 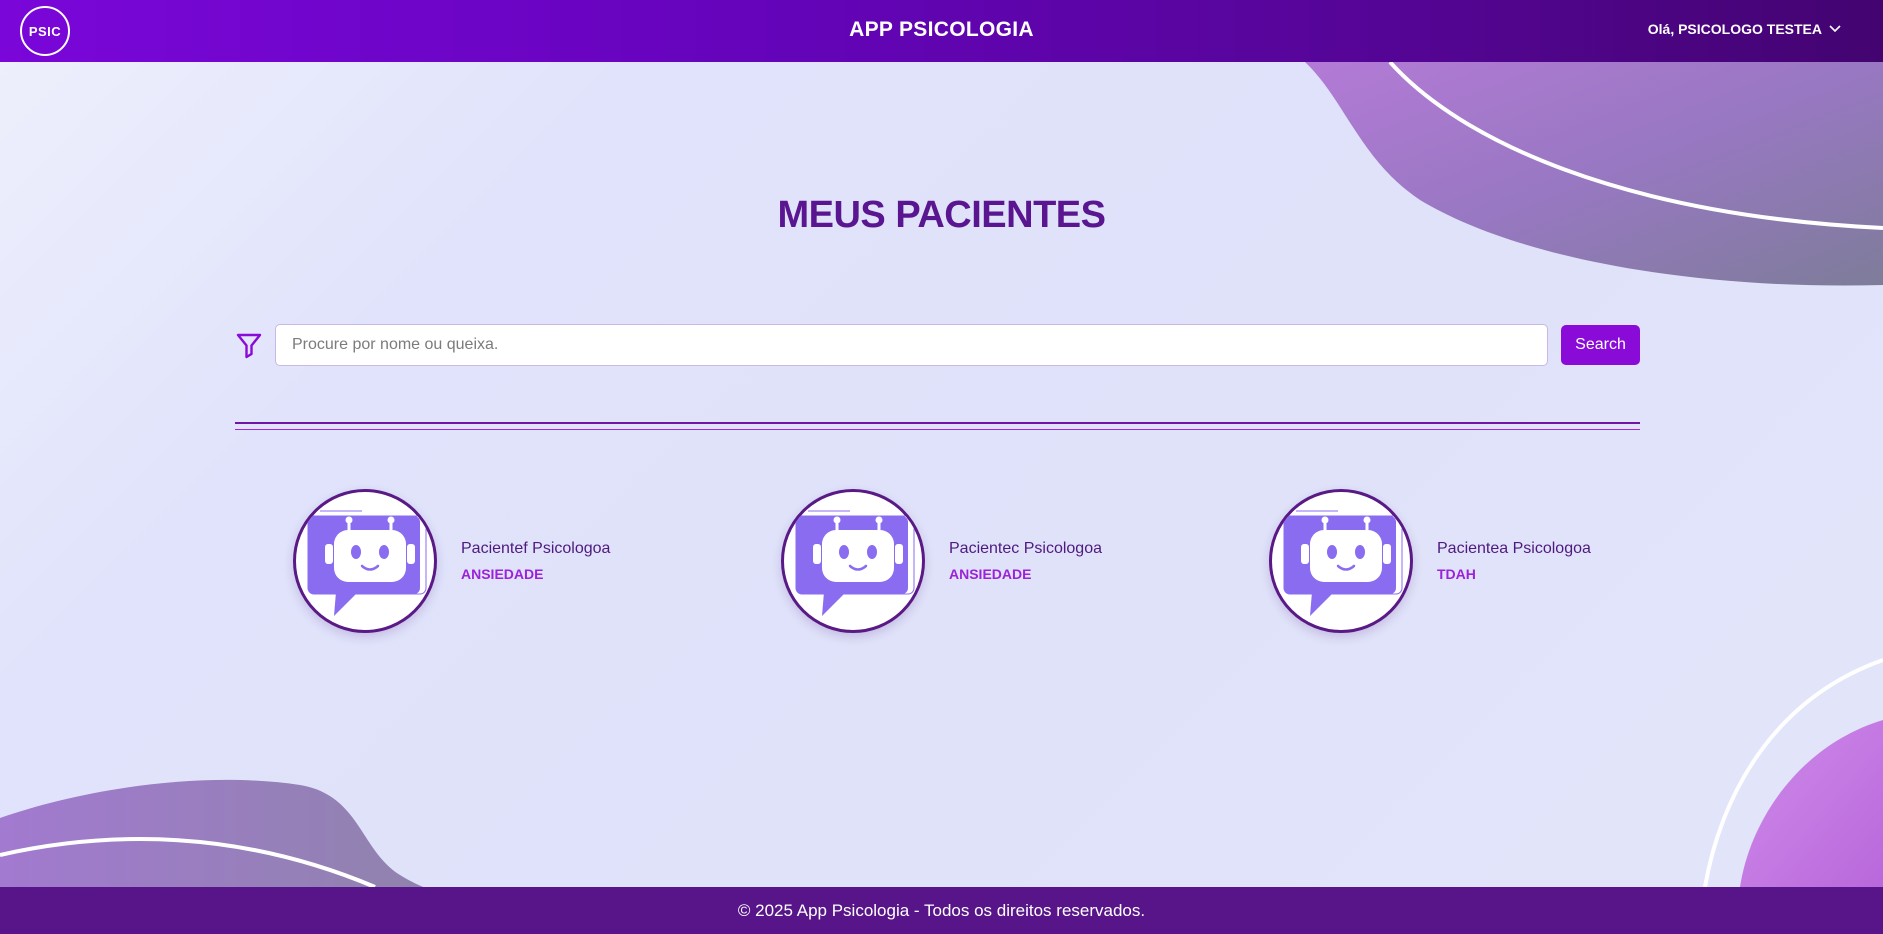 What do you see at coordinates (473, 561) in the screenshot?
I see `patient-card: Pacientef Psicologoa ANSIEDADE` at bounding box center [473, 561].